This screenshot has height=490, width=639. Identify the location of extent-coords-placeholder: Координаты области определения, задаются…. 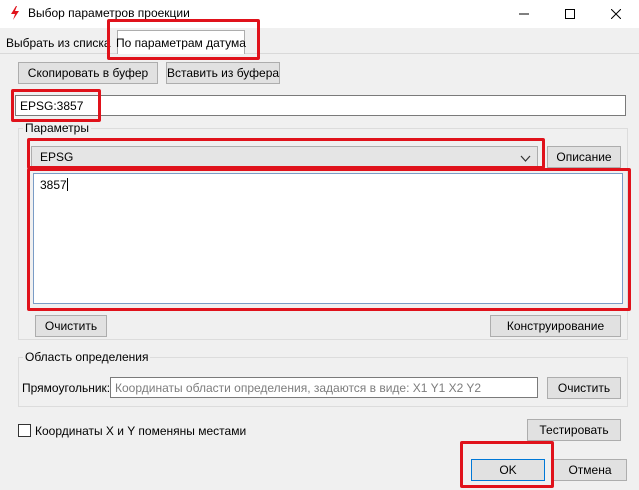
(298, 387).